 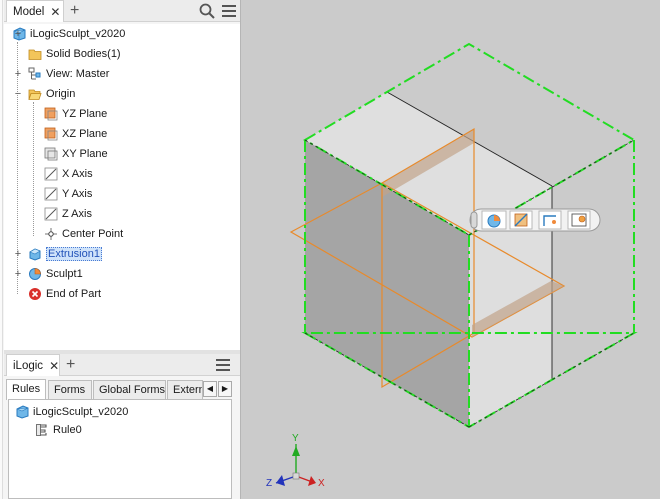 I want to click on tab-model-label: Model, so click(x=29, y=11).